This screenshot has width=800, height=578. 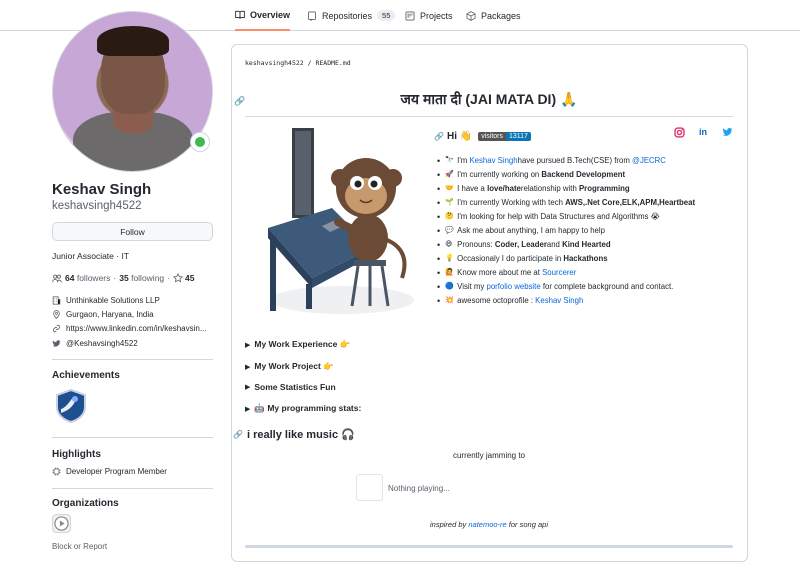 I want to click on bullet-text: Occasionaly I do participate in, so click(x=509, y=258).